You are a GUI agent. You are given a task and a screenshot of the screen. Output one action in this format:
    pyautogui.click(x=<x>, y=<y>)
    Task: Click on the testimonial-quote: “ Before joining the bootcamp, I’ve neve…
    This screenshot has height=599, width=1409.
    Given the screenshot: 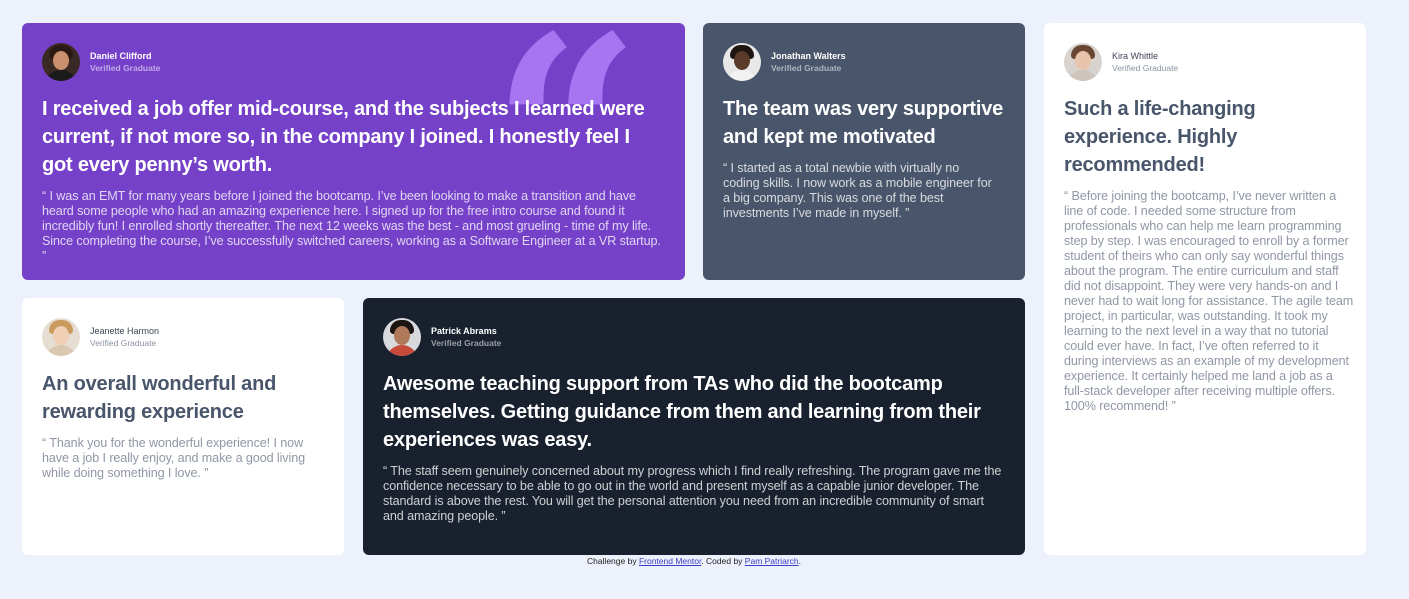 What is the action you would take?
    pyautogui.click(x=1209, y=301)
    